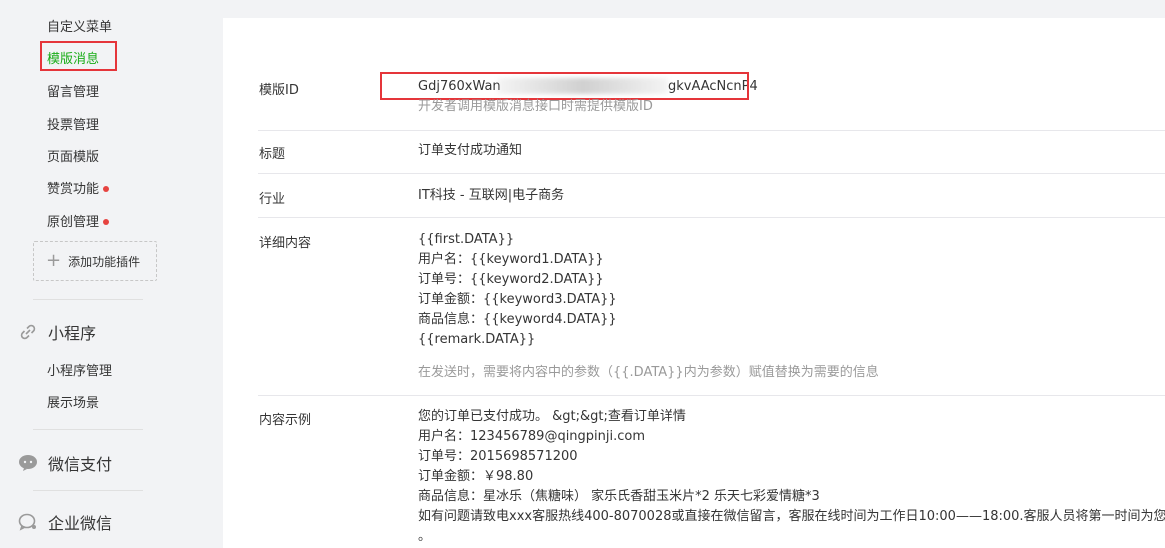 The width and height of the screenshot is (1165, 548). I want to click on section-title-label: 企业微信, so click(80, 523).